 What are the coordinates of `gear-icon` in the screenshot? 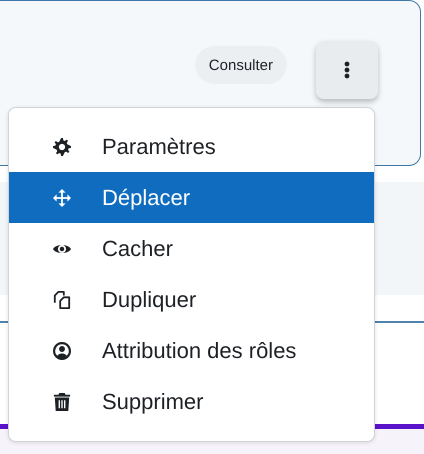 It's located at (62, 147).